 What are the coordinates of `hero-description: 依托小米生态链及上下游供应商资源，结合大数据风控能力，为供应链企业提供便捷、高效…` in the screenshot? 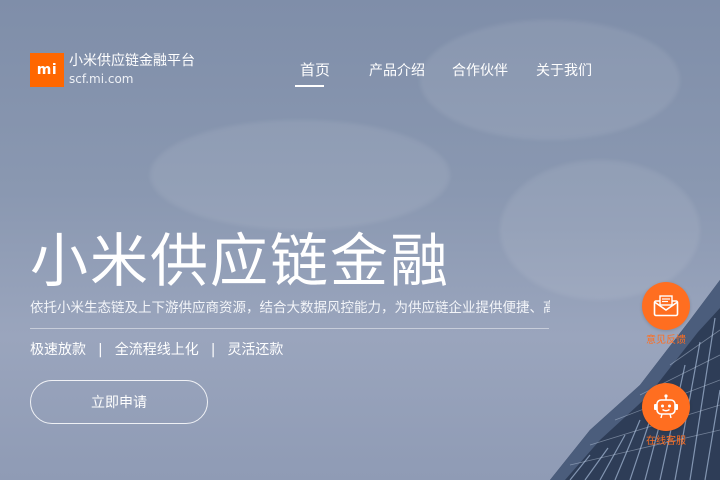 It's located at (290, 308).